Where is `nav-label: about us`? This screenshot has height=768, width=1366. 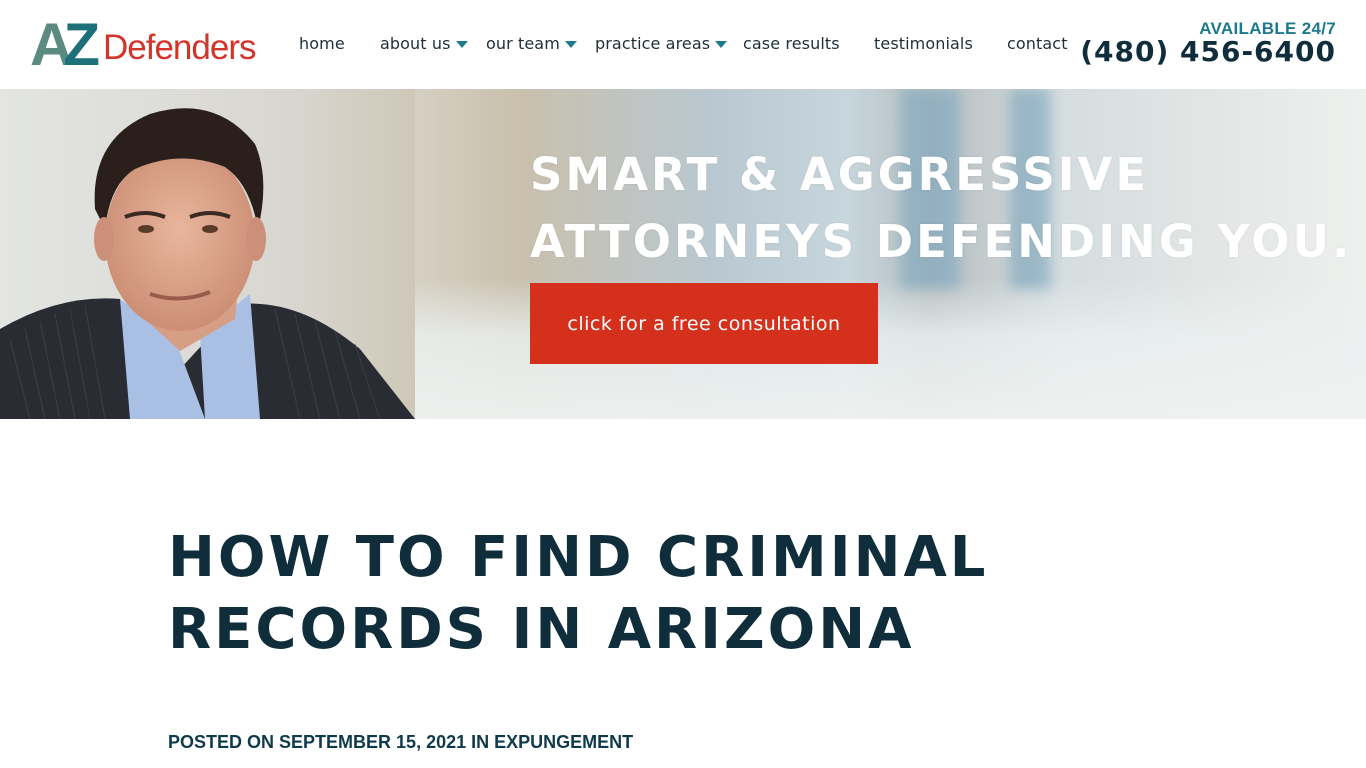
nav-label: about us is located at coordinates (415, 43).